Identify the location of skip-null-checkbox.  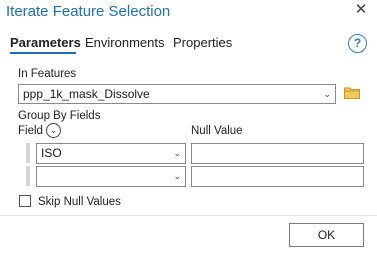
(25, 201).